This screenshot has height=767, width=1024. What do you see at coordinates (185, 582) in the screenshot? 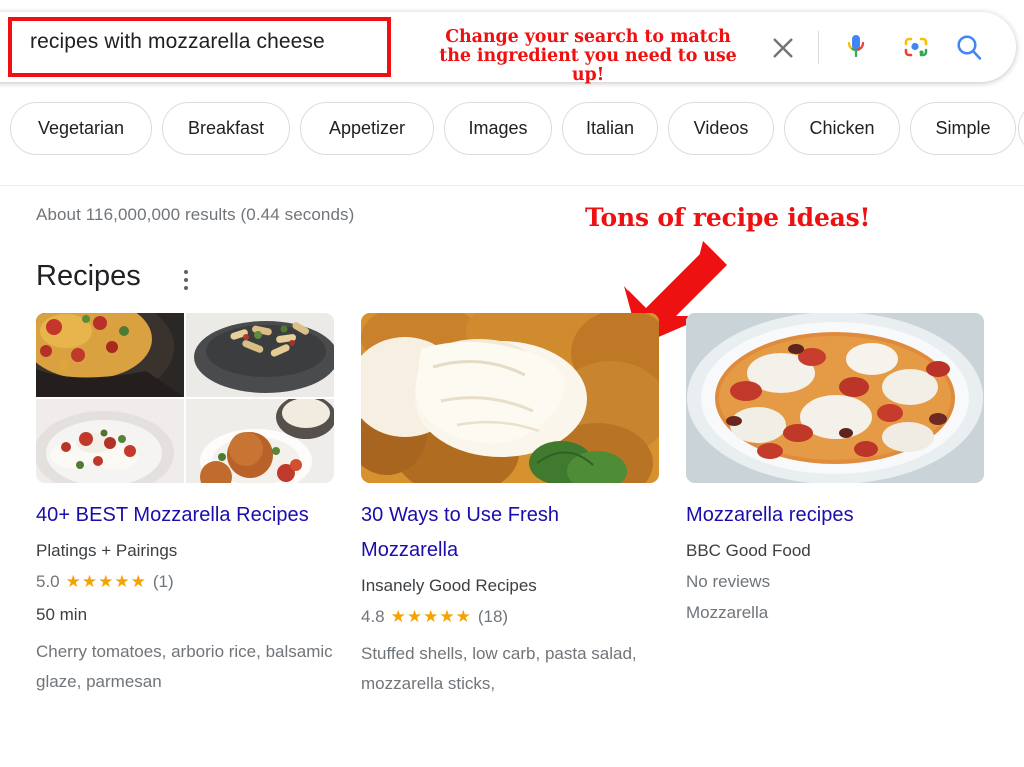
I see `recipe-card-rating: 5.0 ★★★★★ (1)` at bounding box center [185, 582].